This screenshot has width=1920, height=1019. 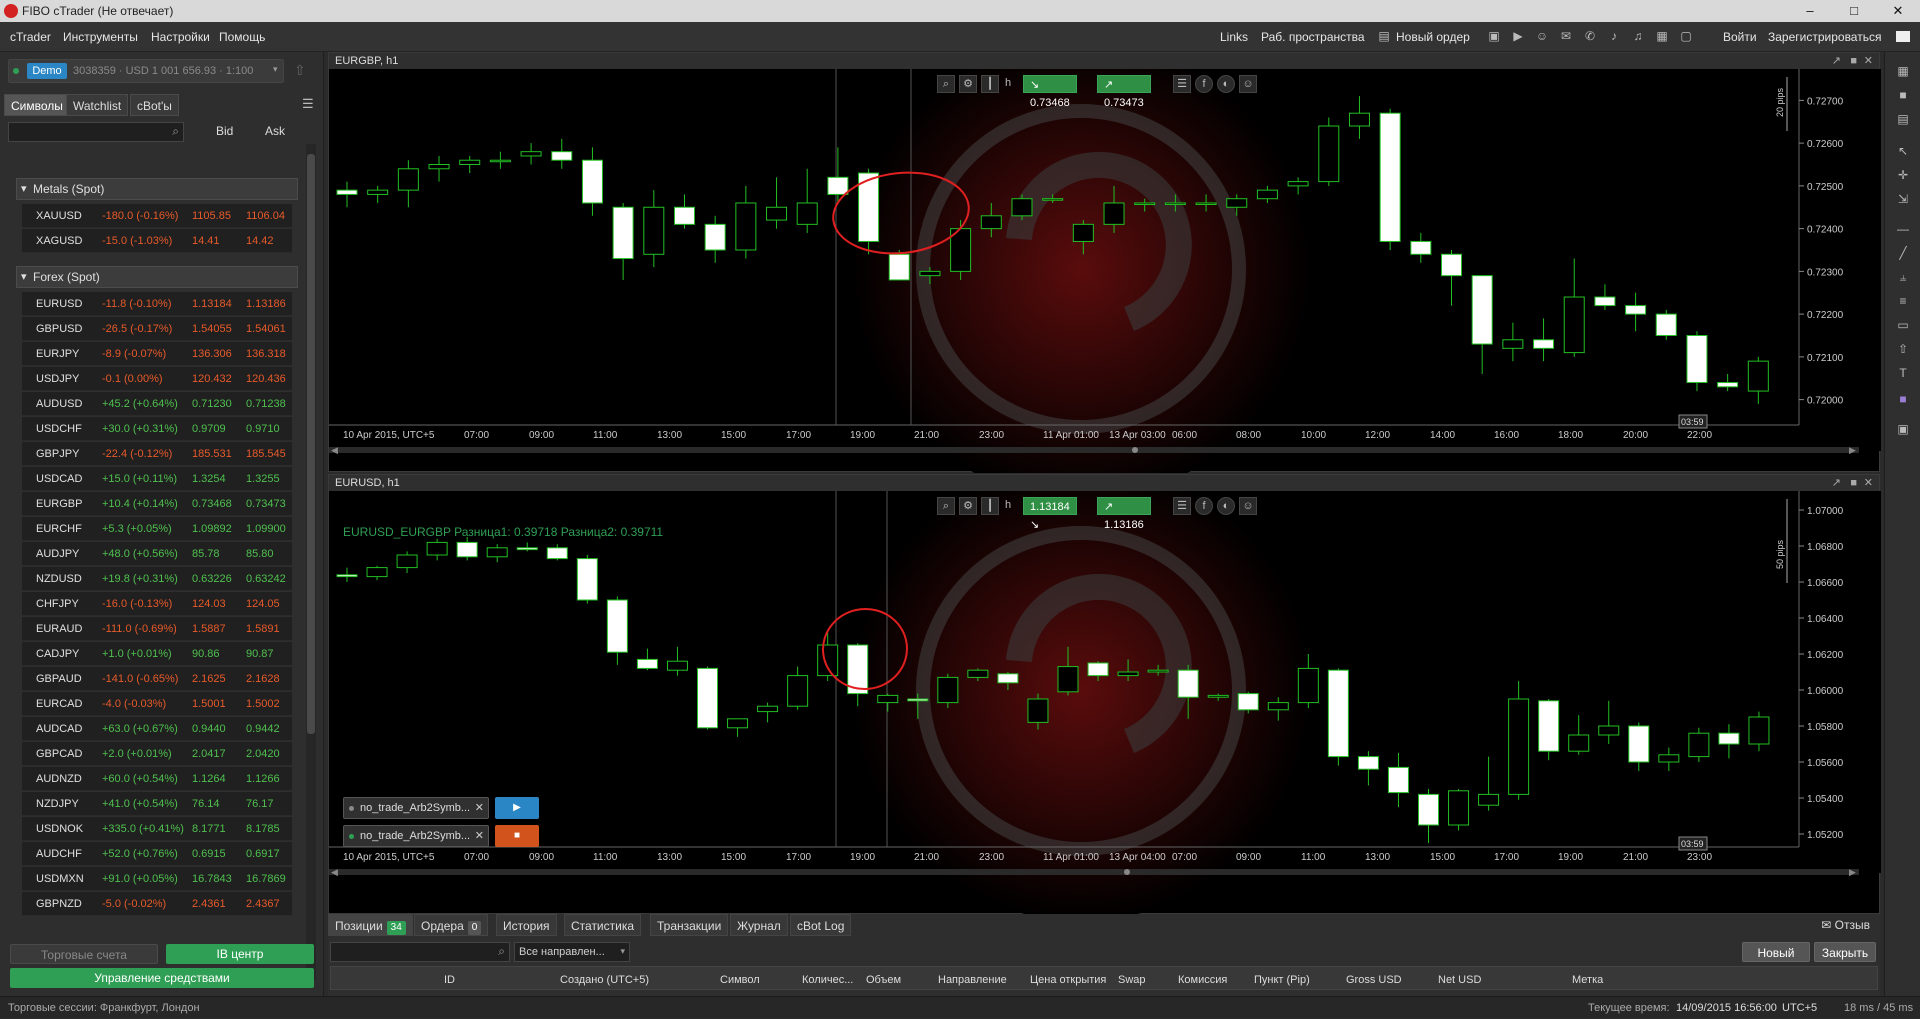 I want to click on sell-price-button: 1.13184 ↘, so click(x=1050, y=514).